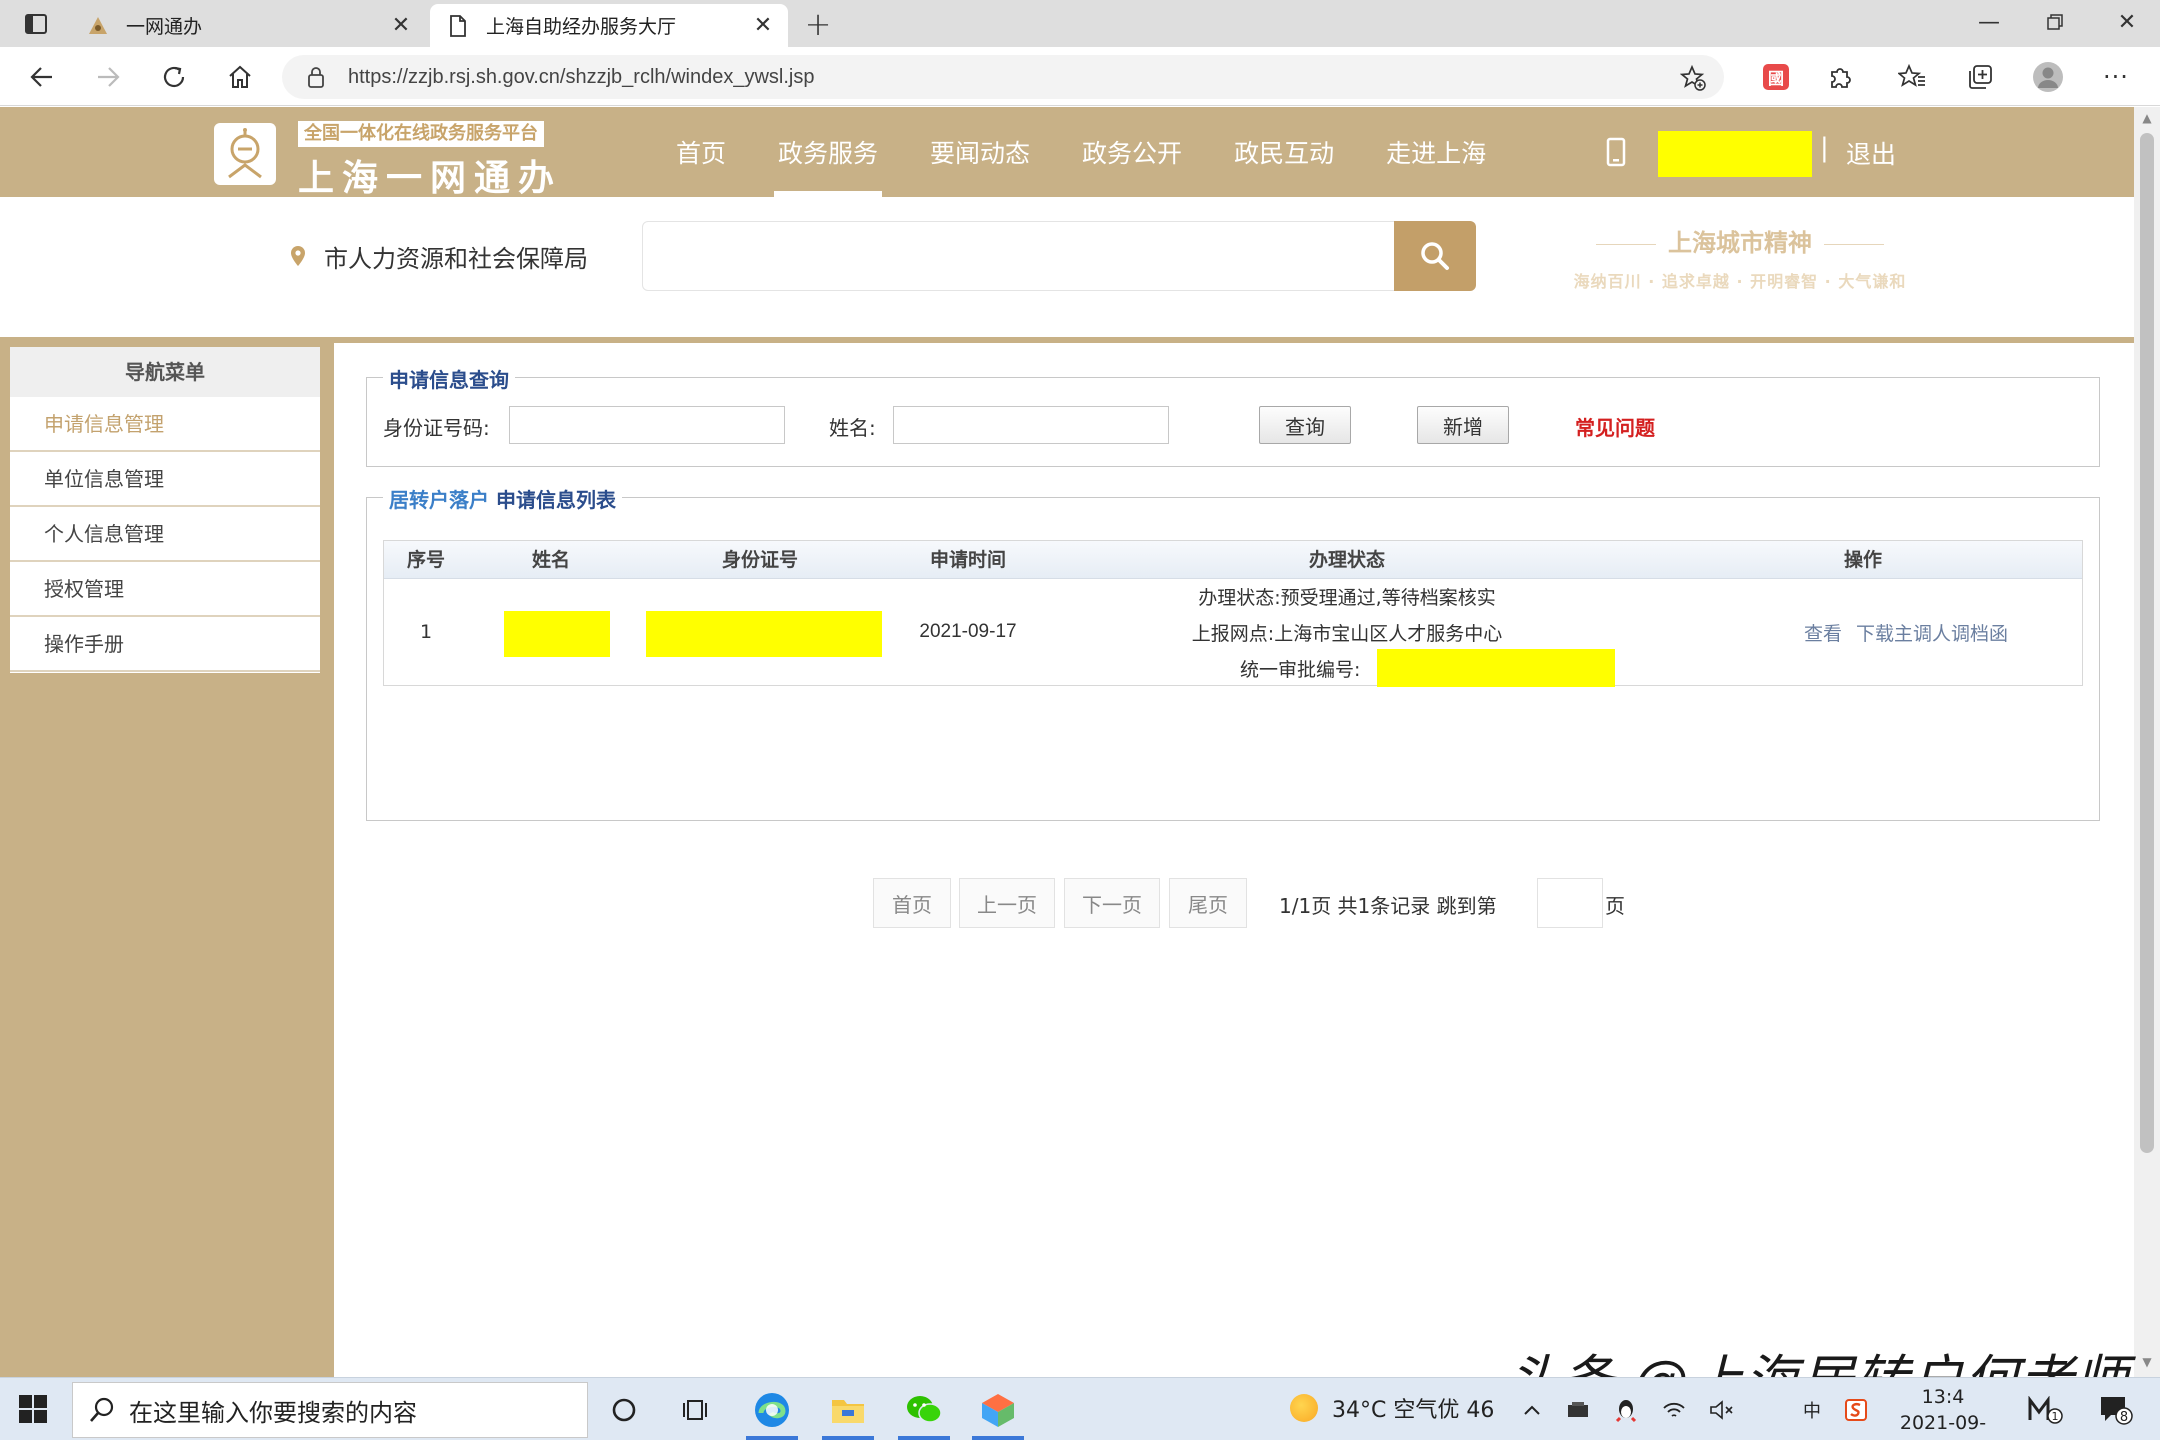 The height and width of the screenshot is (1440, 2160). What do you see at coordinates (1007, 903) in the screenshot?
I see `pager-prev-button: 上一页` at bounding box center [1007, 903].